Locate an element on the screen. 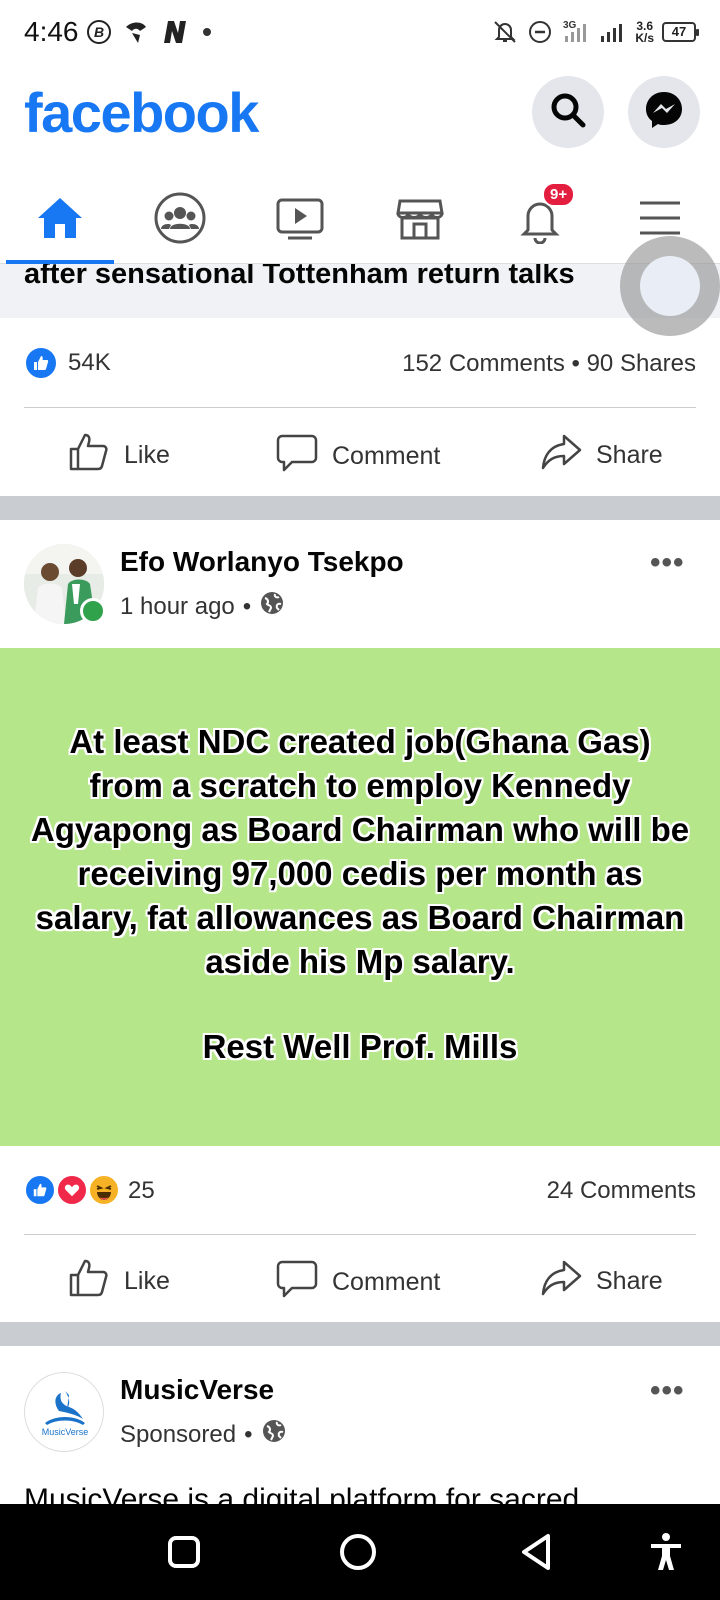  home-circle-icon is located at coordinates (358, 1554).